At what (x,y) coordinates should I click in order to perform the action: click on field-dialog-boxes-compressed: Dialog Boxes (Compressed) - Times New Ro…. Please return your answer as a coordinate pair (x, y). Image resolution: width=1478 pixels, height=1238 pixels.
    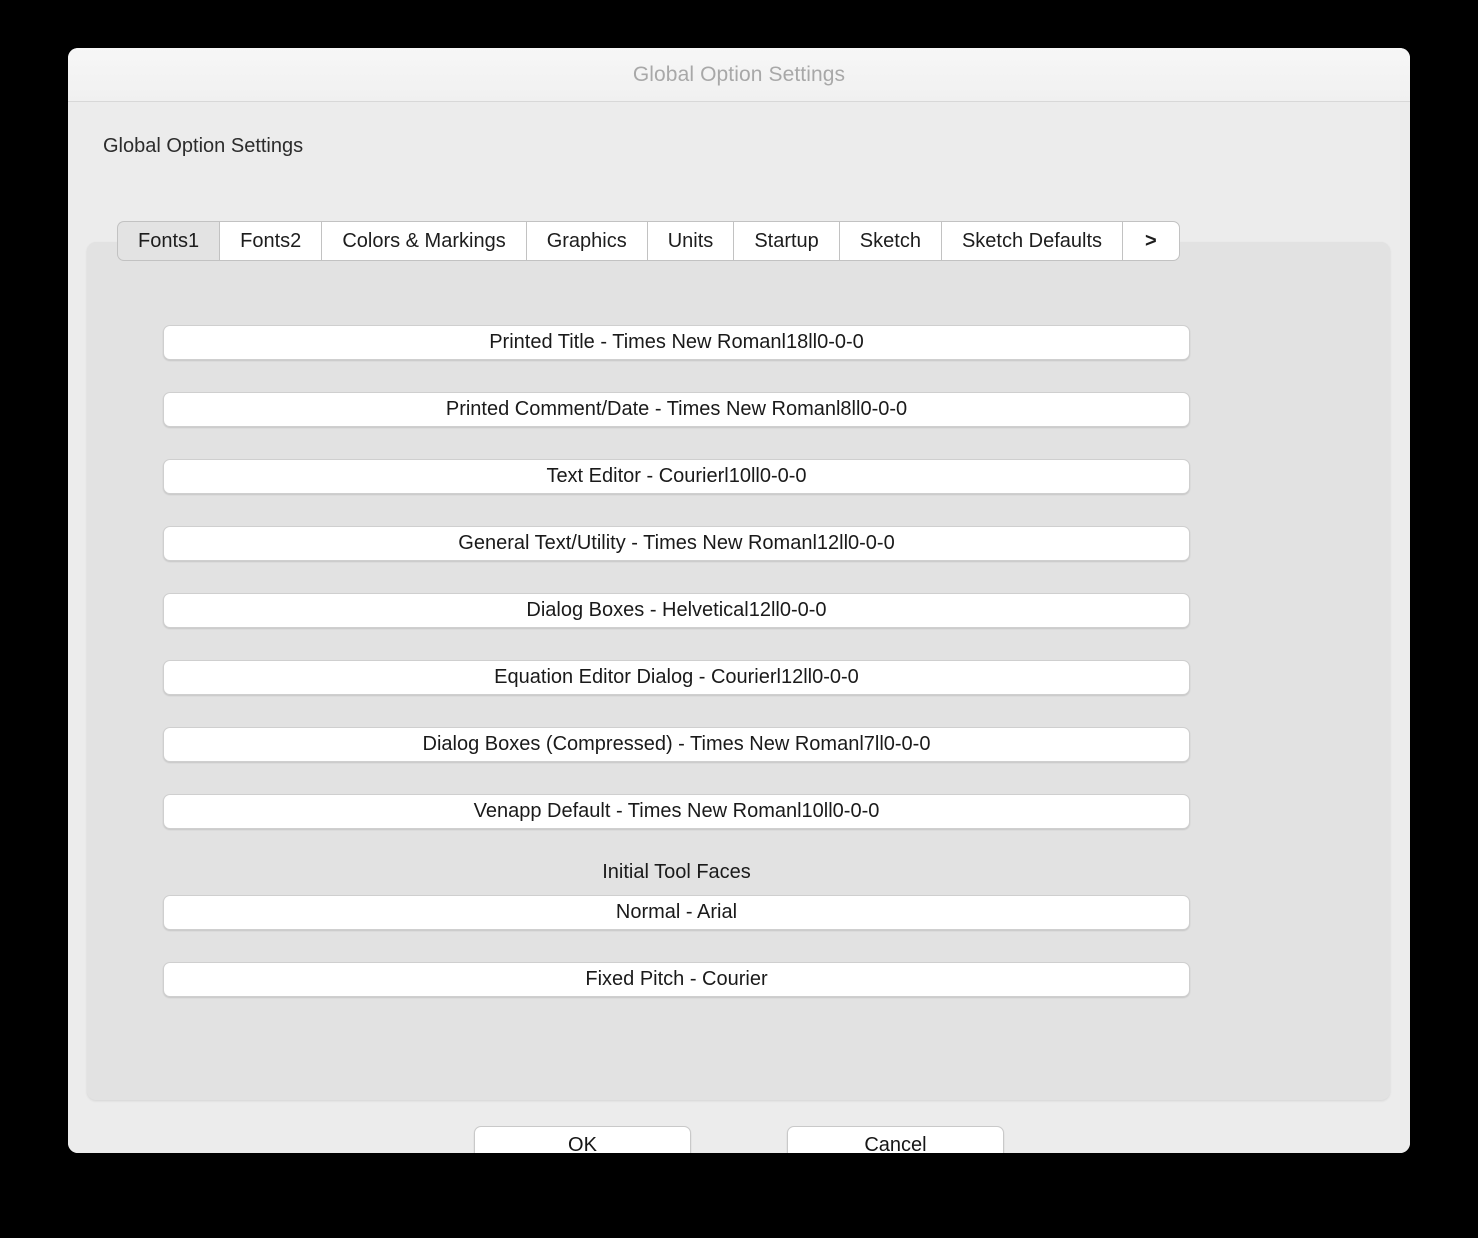
    Looking at the image, I should click on (676, 744).